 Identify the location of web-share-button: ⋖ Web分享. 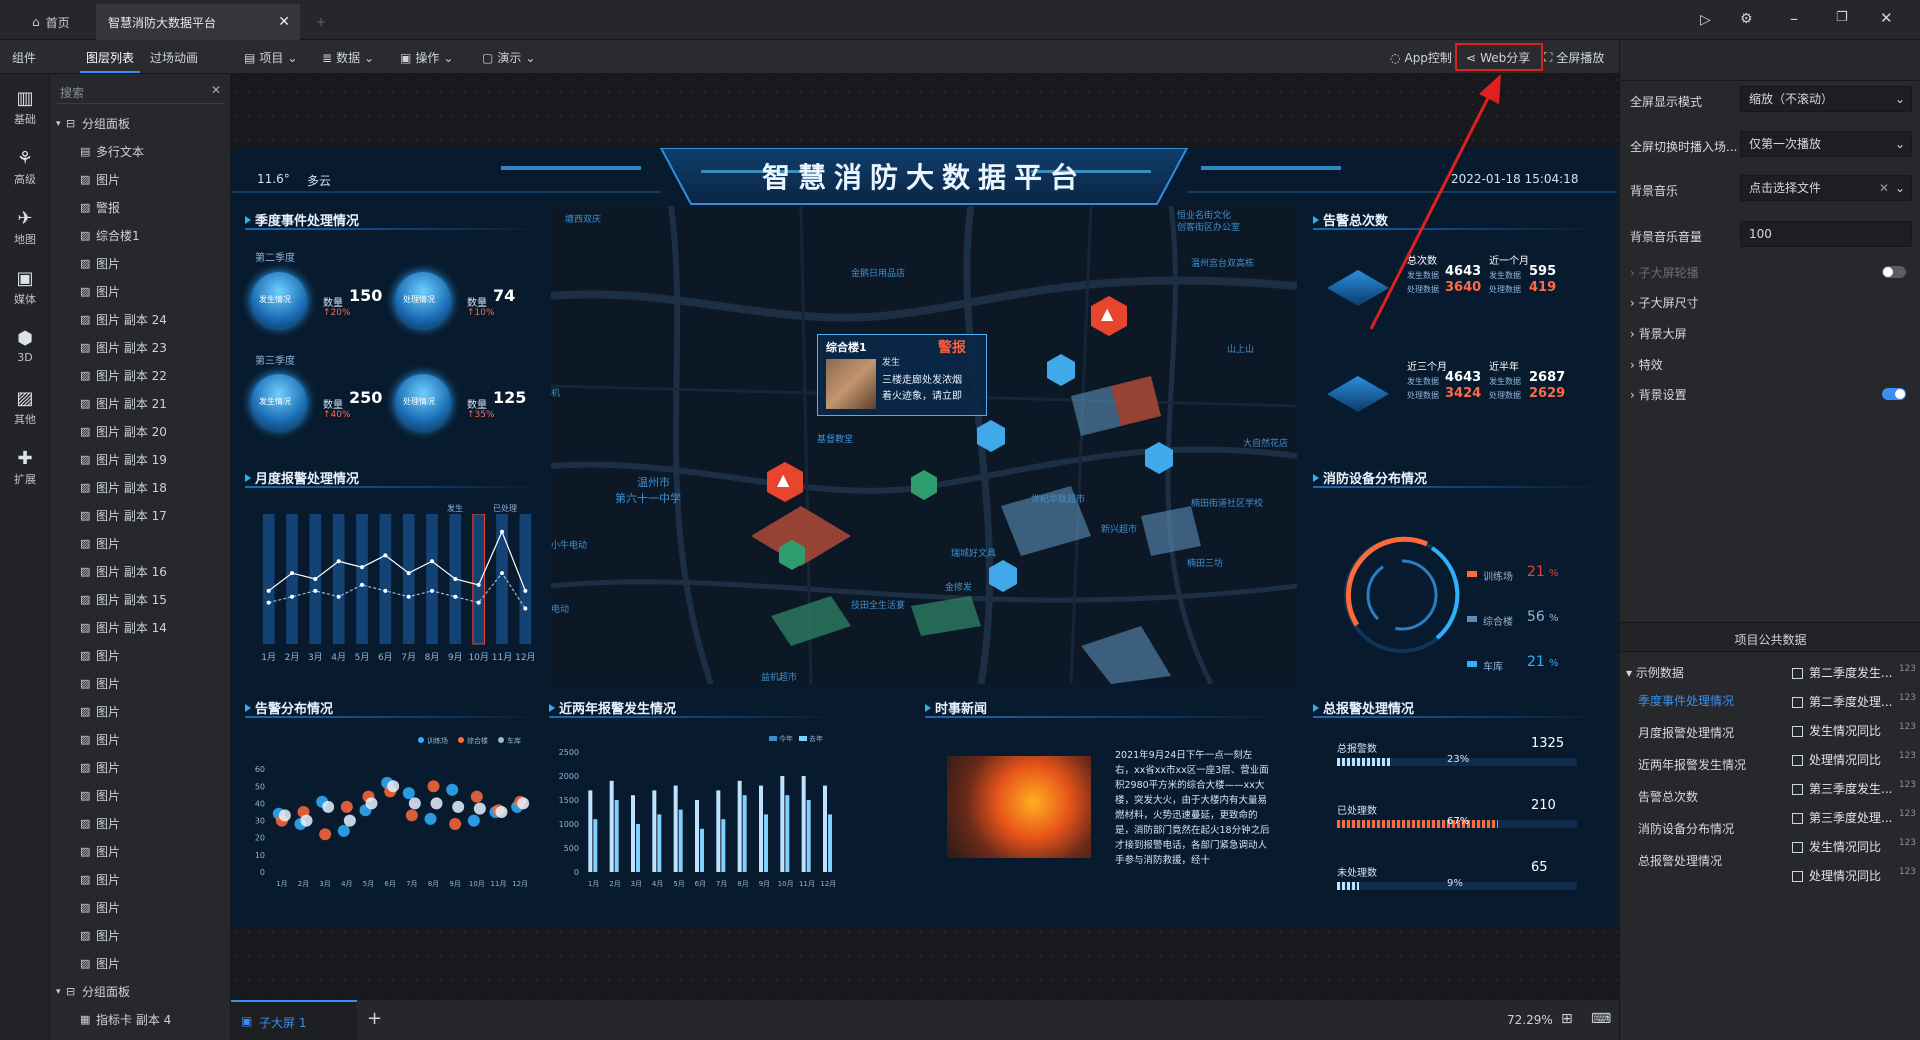
(1498, 57).